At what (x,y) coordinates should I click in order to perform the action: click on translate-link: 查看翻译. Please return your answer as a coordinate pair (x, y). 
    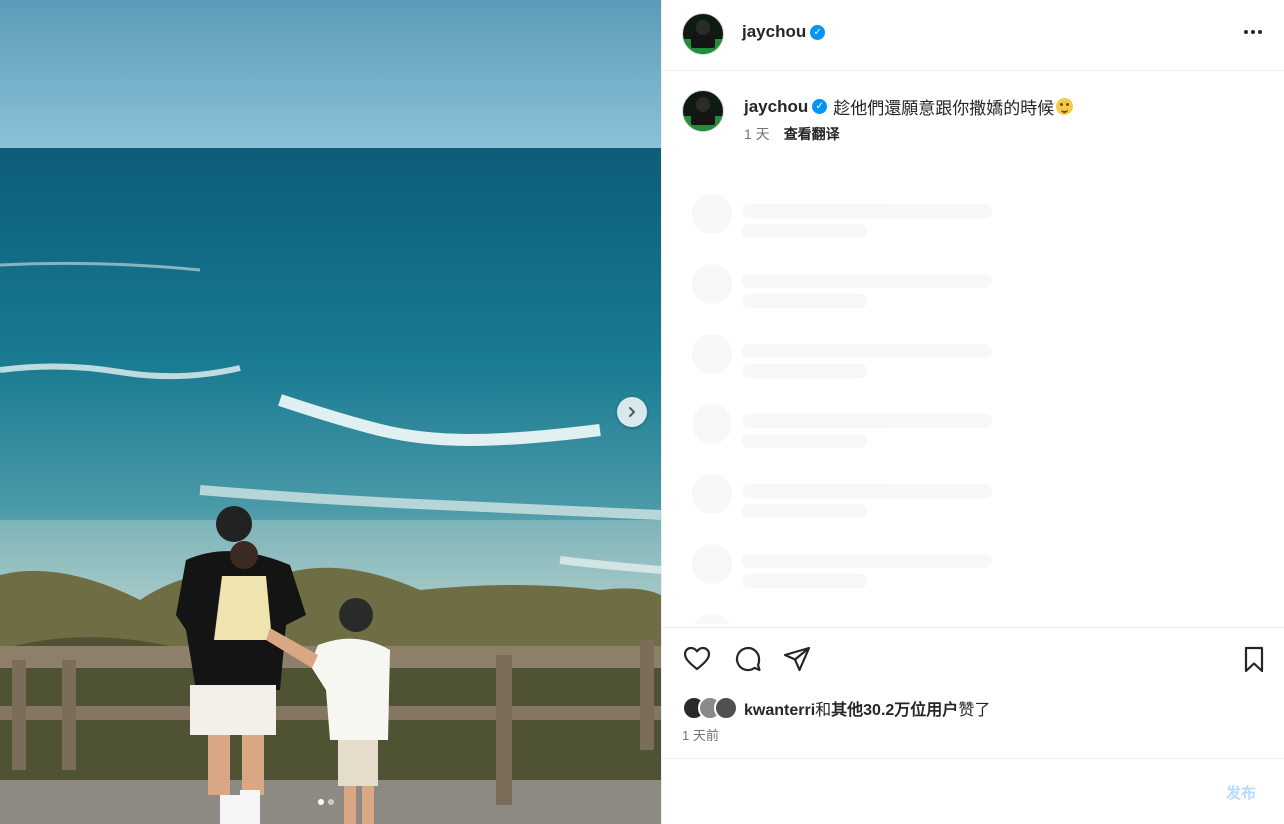
    Looking at the image, I should click on (812, 134).